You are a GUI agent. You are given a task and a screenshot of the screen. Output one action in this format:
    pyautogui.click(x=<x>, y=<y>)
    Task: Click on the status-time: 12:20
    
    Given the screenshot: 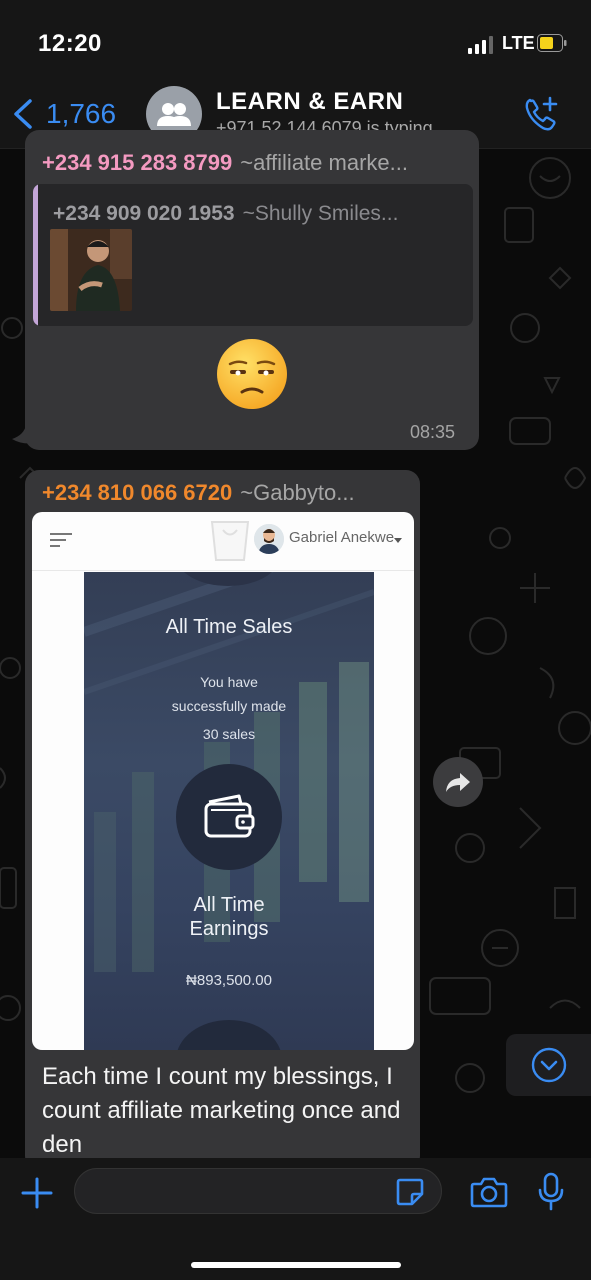 What is the action you would take?
    pyautogui.click(x=70, y=43)
    